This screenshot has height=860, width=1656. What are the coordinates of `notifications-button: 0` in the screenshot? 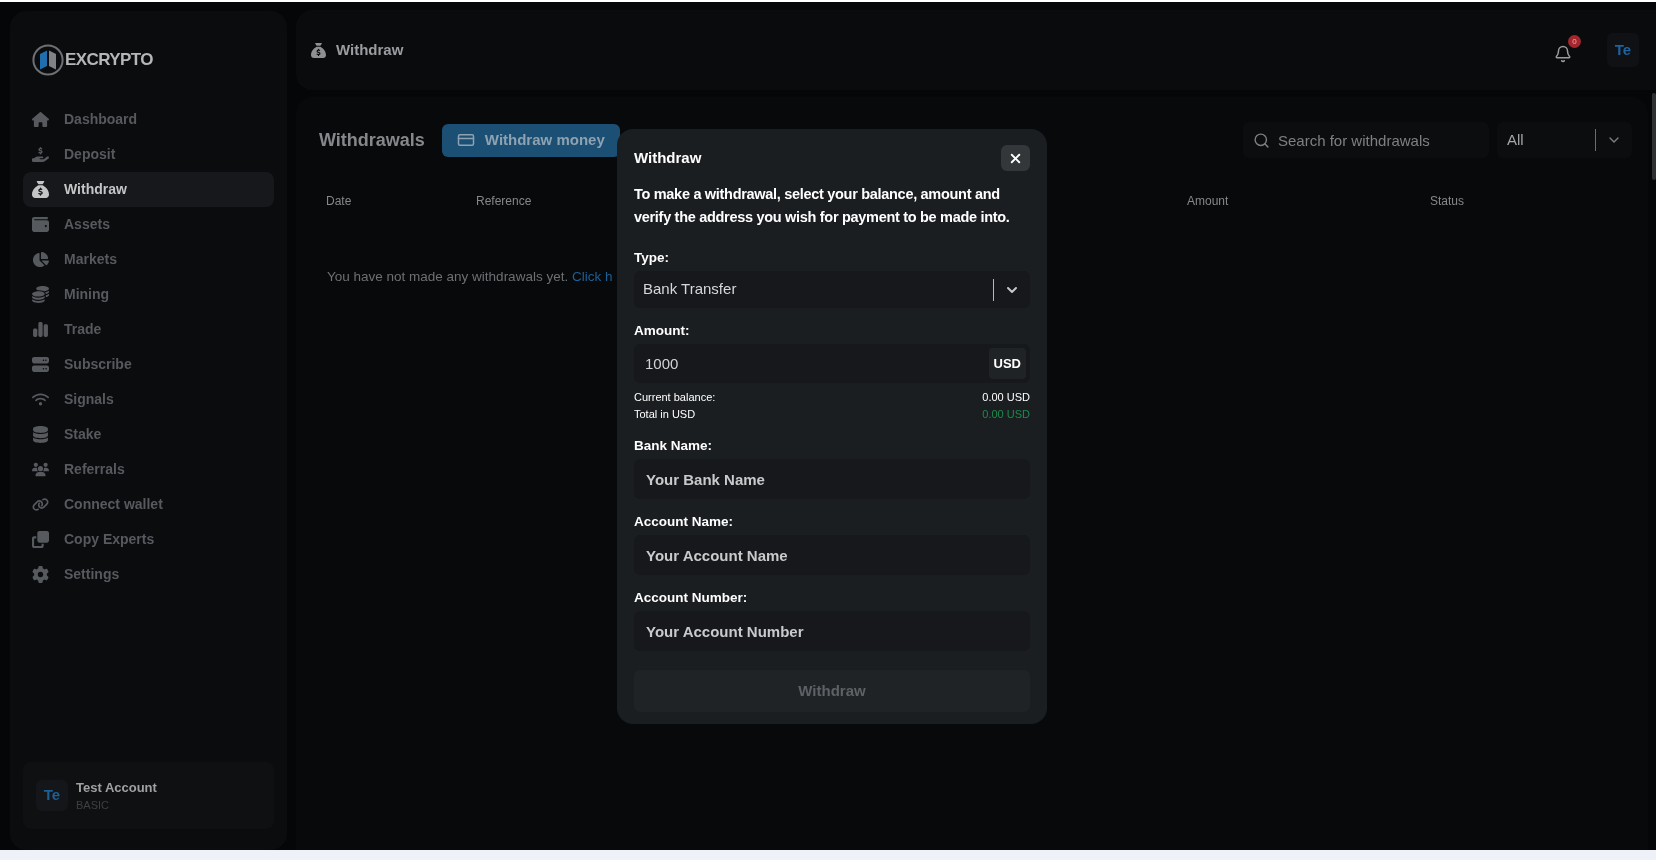 It's located at (1567, 50).